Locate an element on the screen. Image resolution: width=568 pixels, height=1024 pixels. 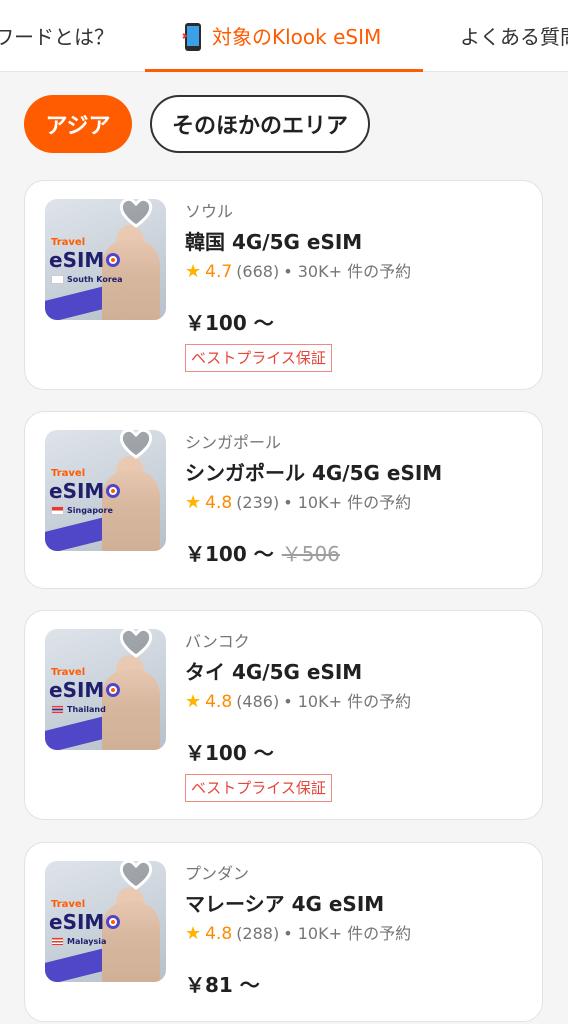
product-price: ￥81 〜 is located at coordinates (355, 983).